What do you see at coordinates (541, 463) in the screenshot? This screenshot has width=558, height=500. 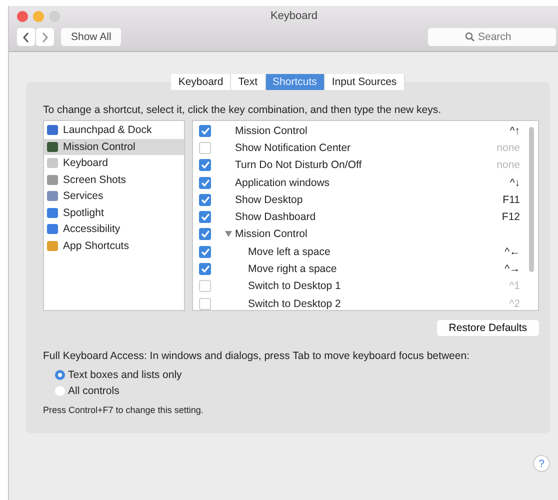 I see `help-button: ?` at bounding box center [541, 463].